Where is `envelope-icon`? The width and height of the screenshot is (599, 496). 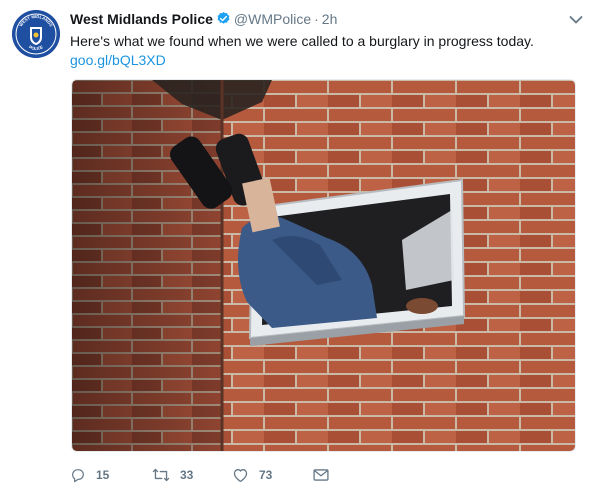
envelope-icon is located at coordinates (321, 475).